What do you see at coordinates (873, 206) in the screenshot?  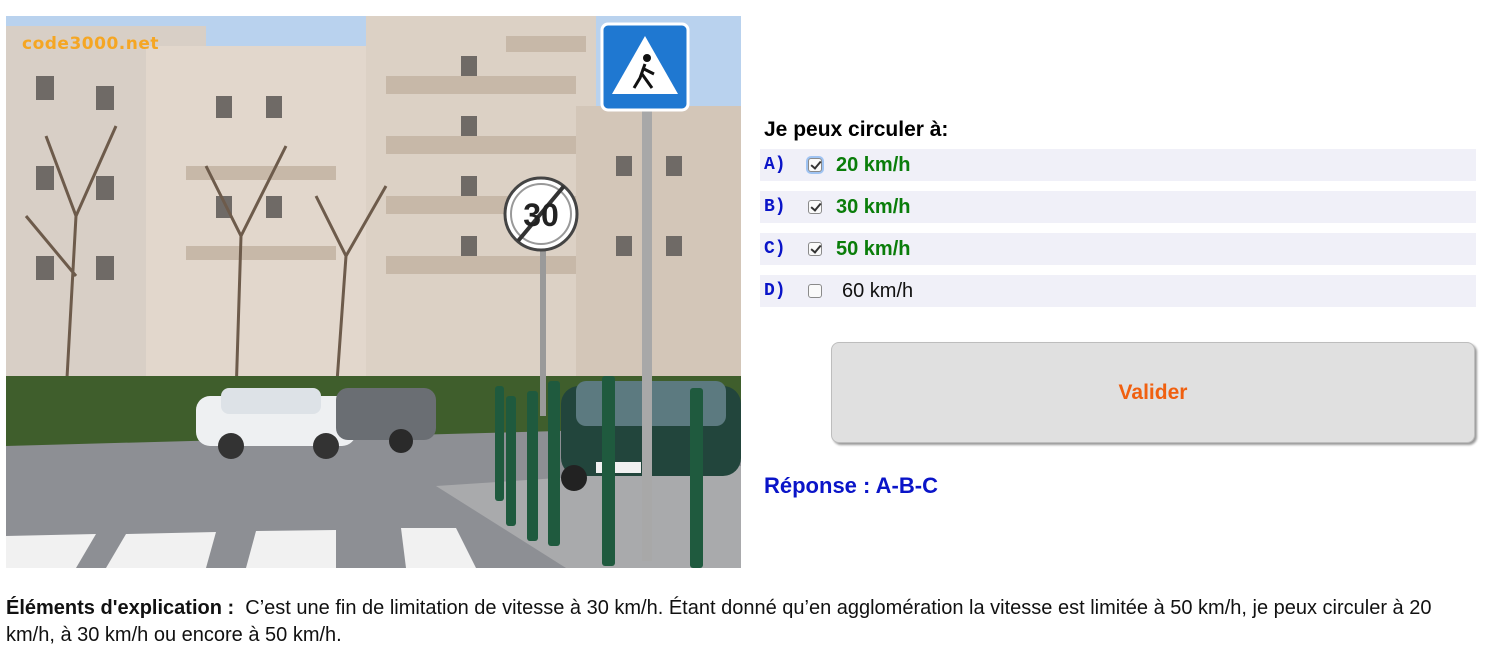 I see `option-label: 30 km/h` at bounding box center [873, 206].